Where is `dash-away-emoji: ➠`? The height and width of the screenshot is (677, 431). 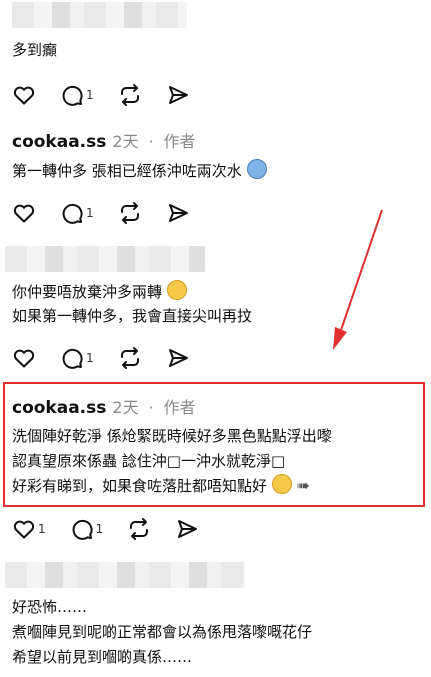
dash-away-emoji: ➠ is located at coordinates (303, 485).